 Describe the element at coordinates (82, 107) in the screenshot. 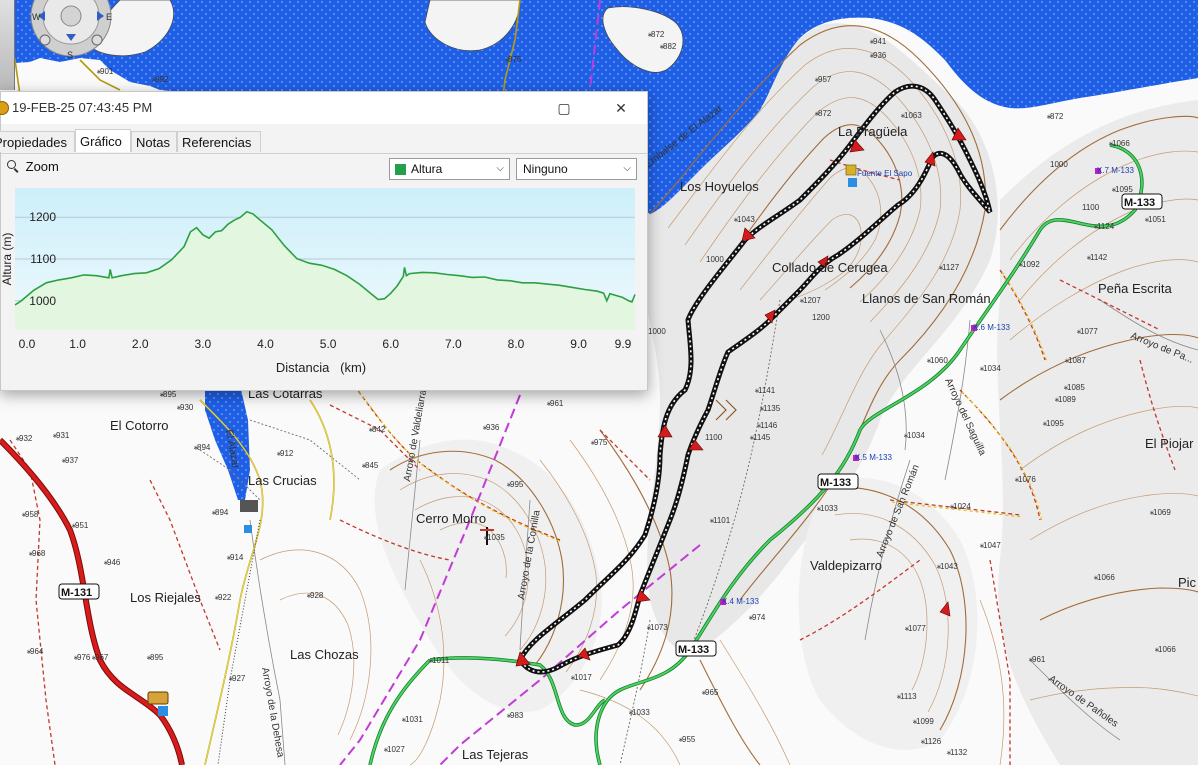

I see `dialog-title: 19-FEB-25 07:43:45 PM` at that location.